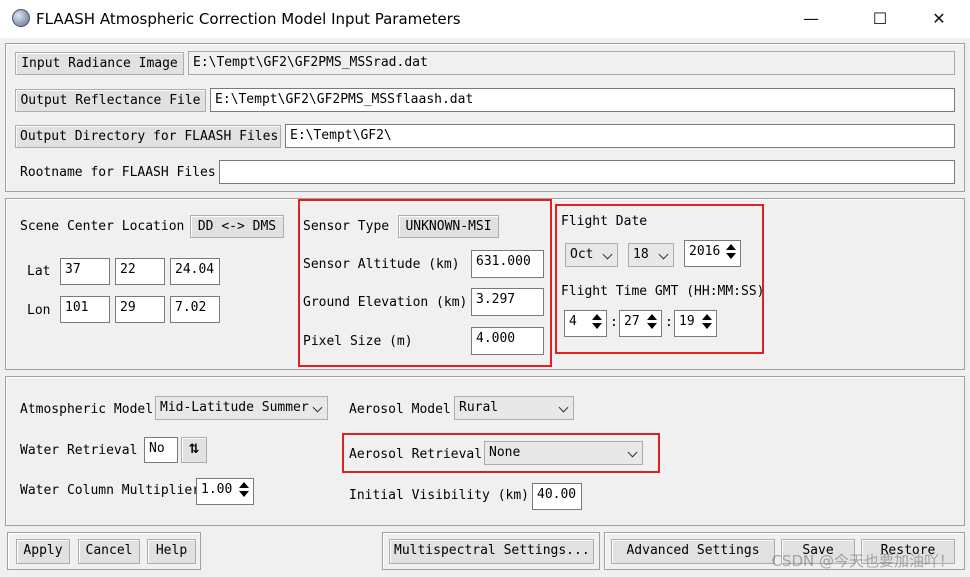 The image size is (970, 577). What do you see at coordinates (118, 172) in the screenshot?
I see `rootname-label: Rootname for FLAASH Files` at bounding box center [118, 172].